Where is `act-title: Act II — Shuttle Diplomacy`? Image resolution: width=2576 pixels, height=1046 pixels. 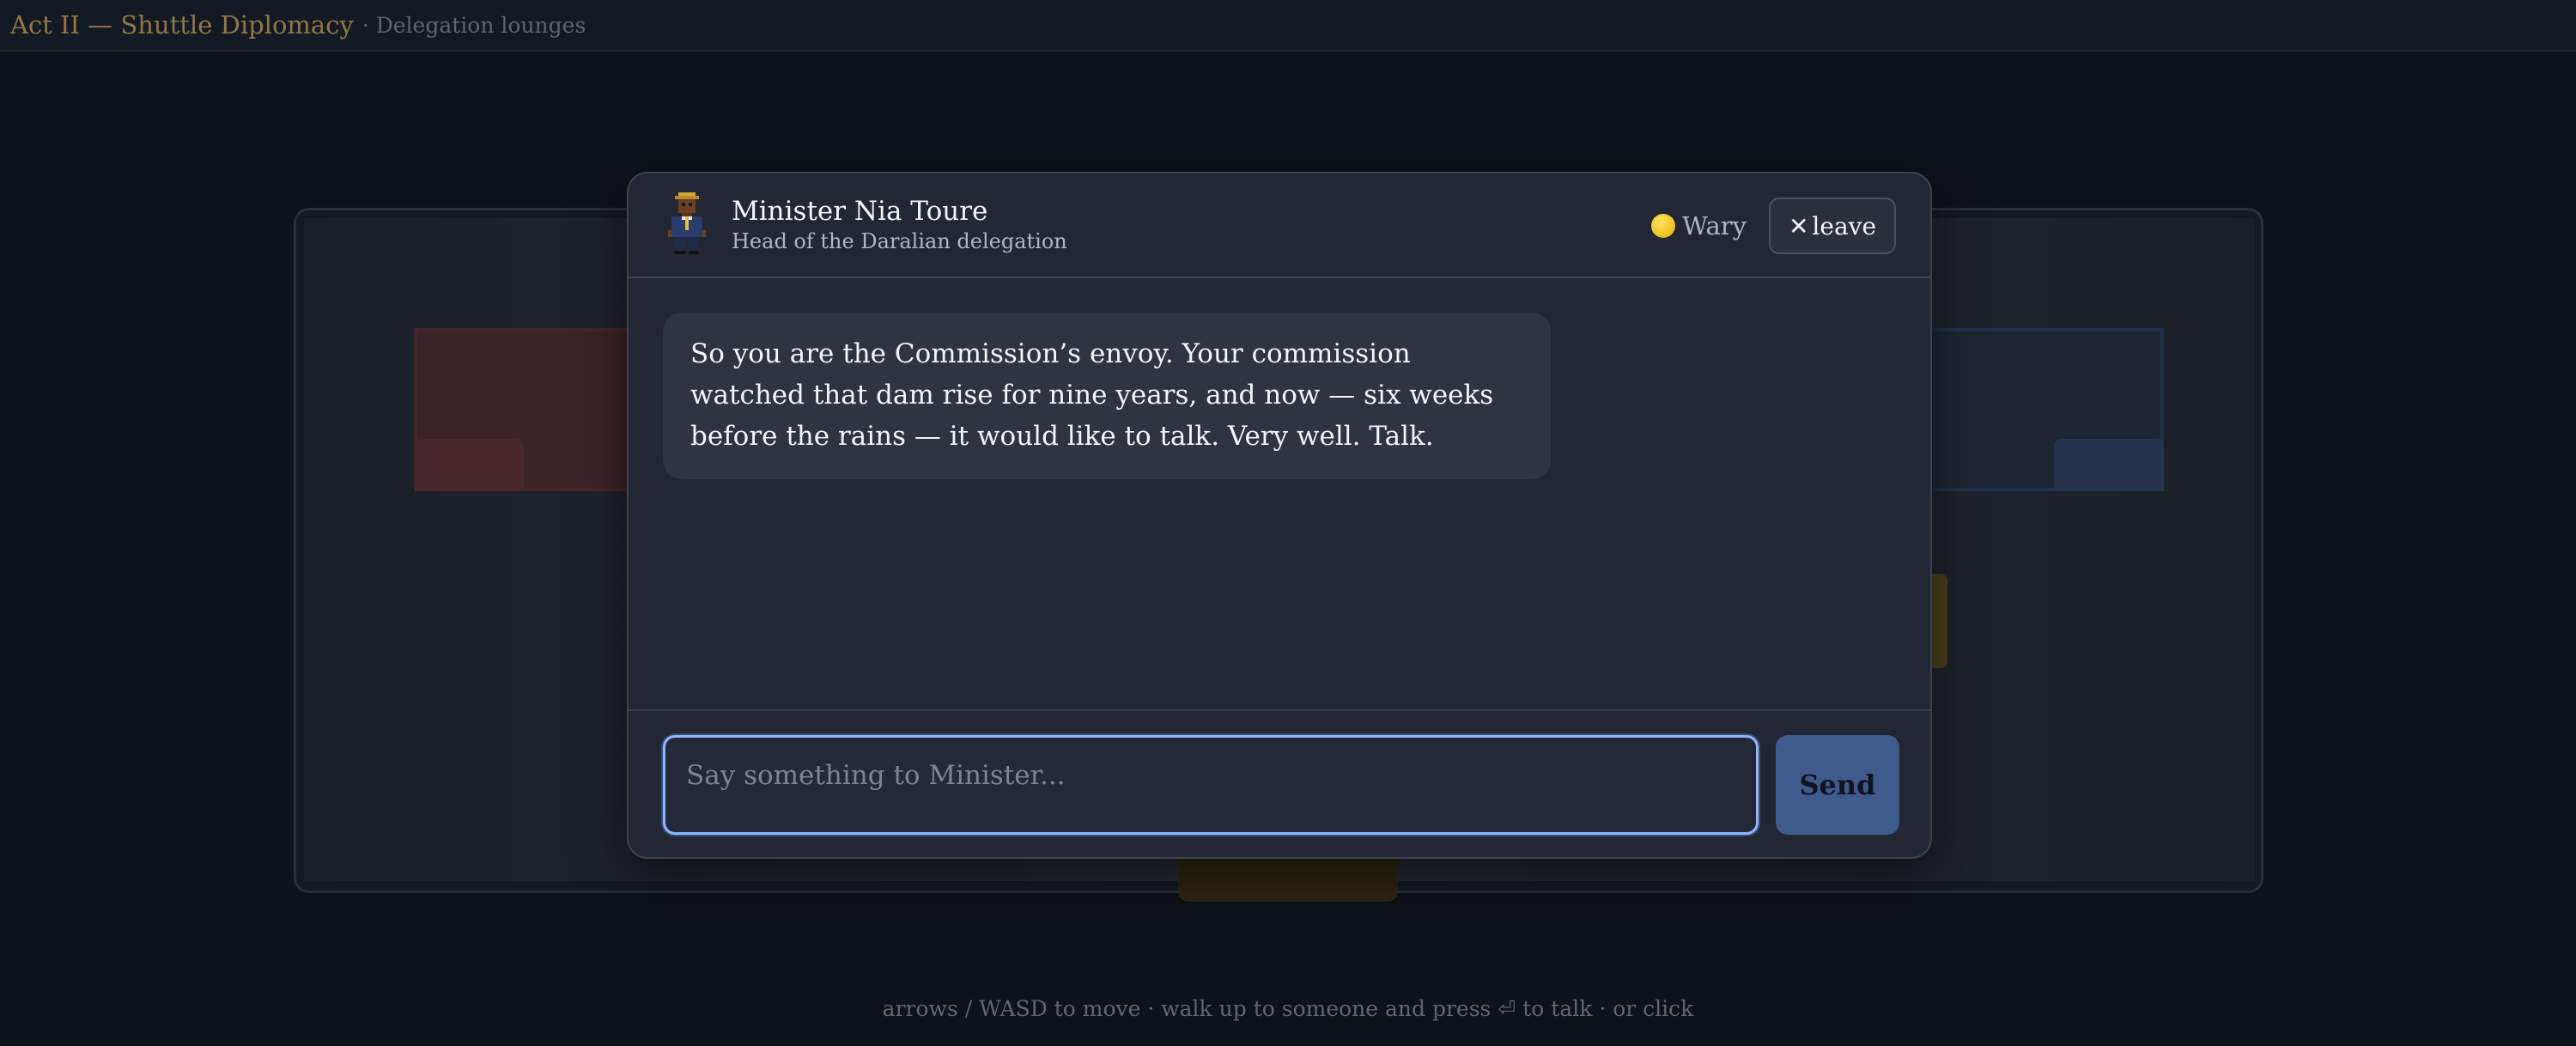 act-title: Act II — Shuttle Diplomacy is located at coordinates (182, 25).